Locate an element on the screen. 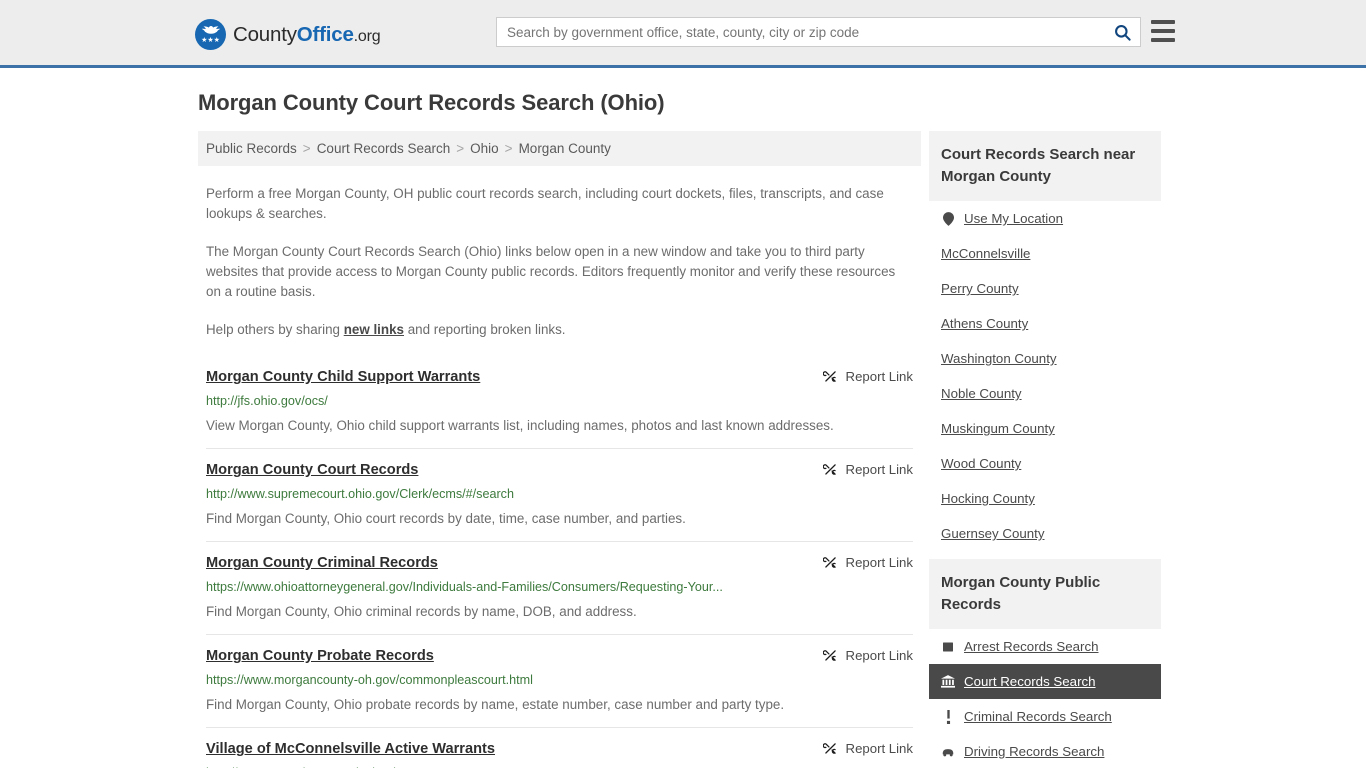 This screenshot has height=768, width=1366. exclamation-icon is located at coordinates (948, 716).